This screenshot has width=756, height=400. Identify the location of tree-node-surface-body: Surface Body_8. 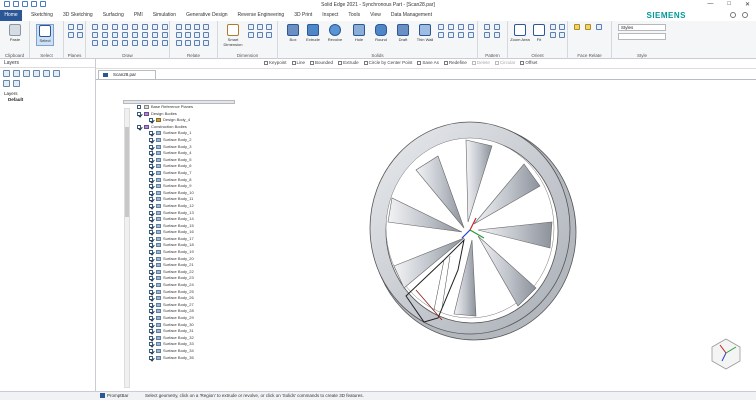
(180, 180).